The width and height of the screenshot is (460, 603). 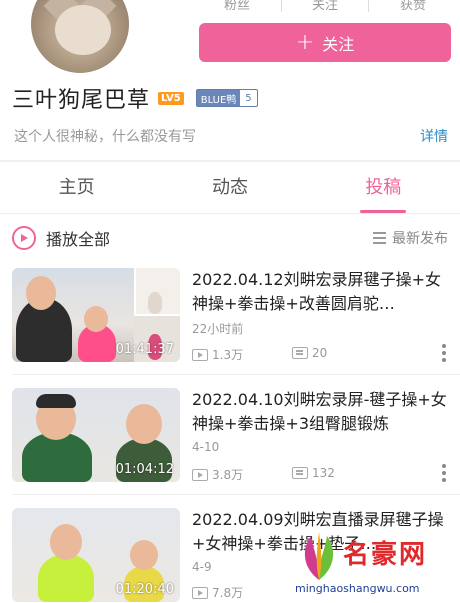 I want to click on video-title: 2022.04.10刘畊宏录屏-毽子操+女神操+拳击操+3组臀腿锻炼, so click(x=321, y=412).